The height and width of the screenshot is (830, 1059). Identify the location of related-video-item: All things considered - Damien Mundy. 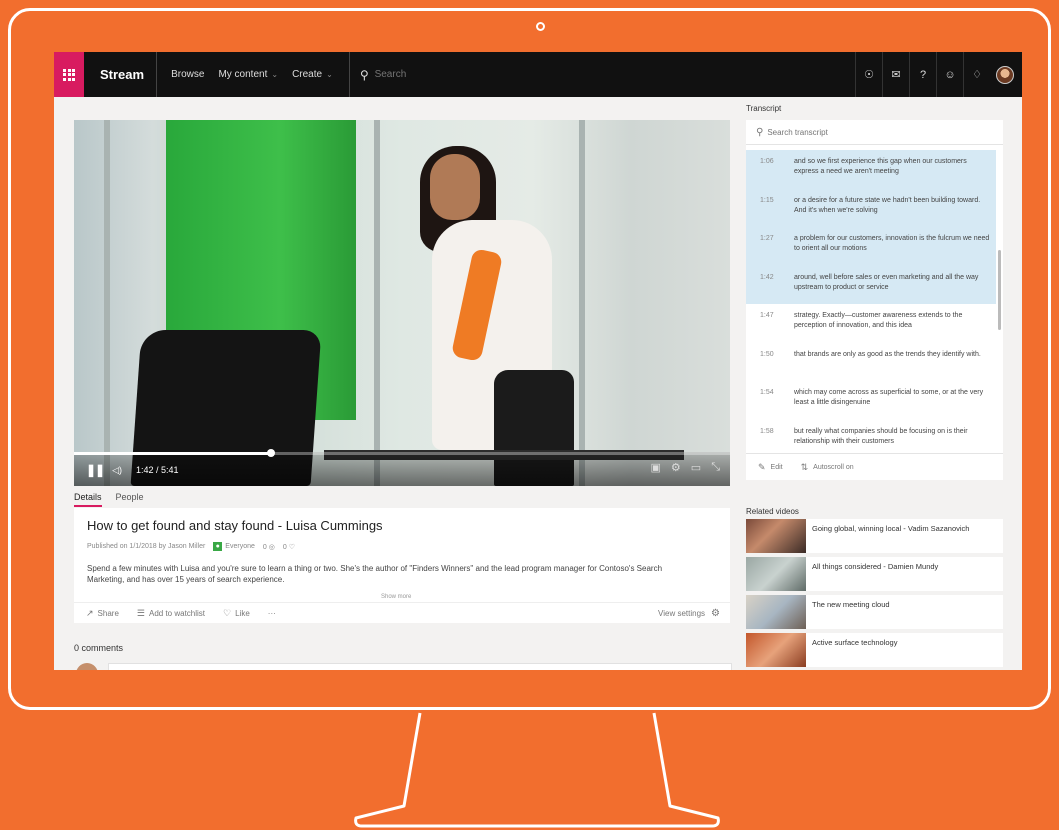
(874, 575).